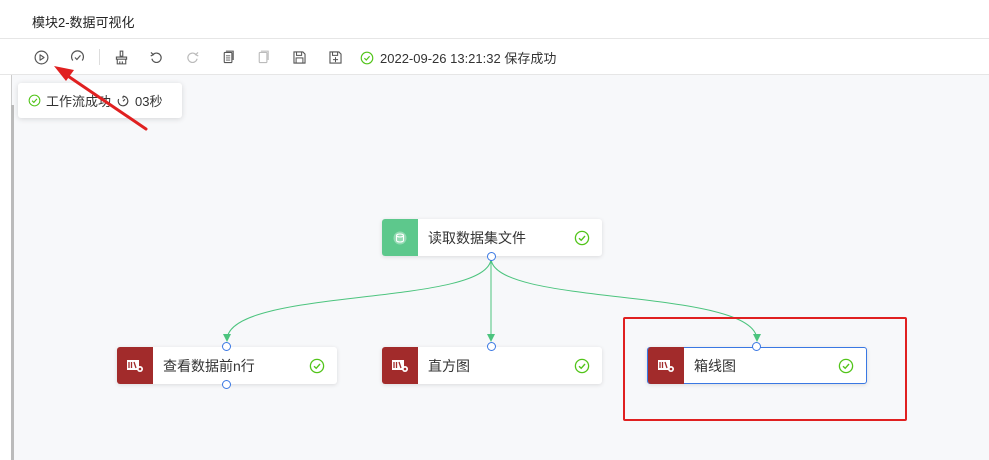 This screenshot has width=989, height=460. I want to click on toolbar: 2022-09-26 13:21:32 保存成功, so click(494, 57).